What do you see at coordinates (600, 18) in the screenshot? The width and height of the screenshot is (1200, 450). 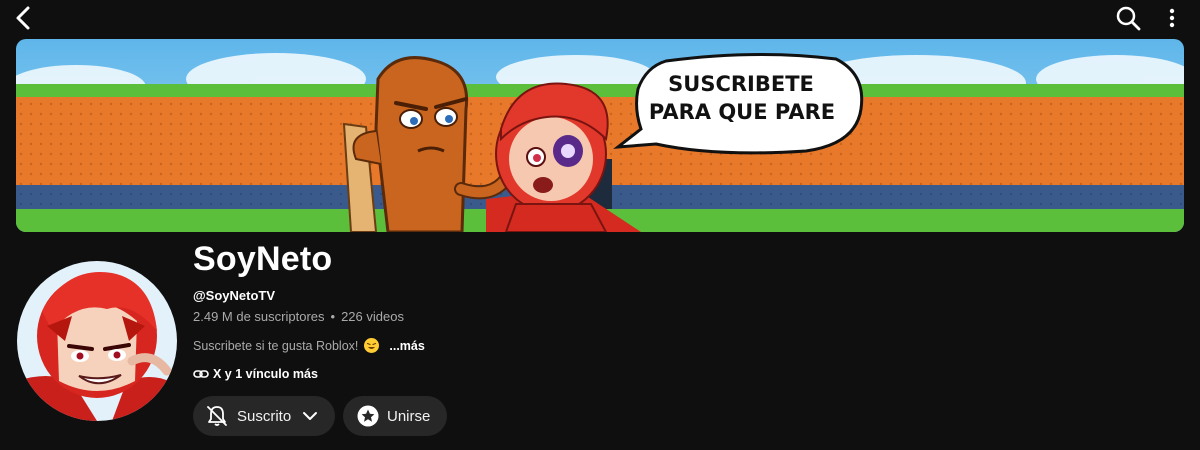 I see `top-app-bar` at bounding box center [600, 18].